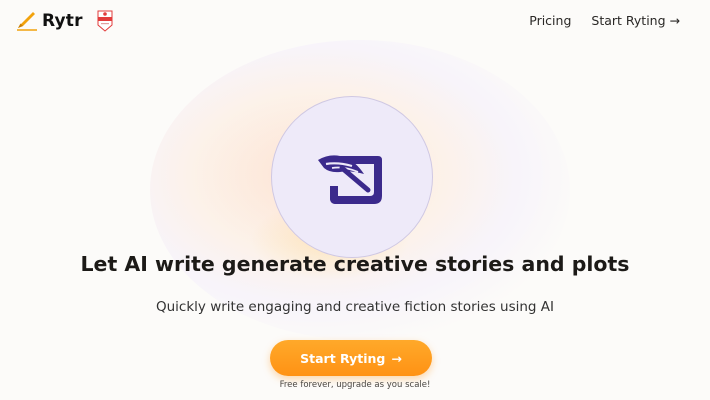 The height and width of the screenshot is (400, 710). What do you see at coordinates (355, 385) in the screenshot?
I see `free-forever-note: Free forever, upgrade as you scale!` at bounding box center [355, 385].